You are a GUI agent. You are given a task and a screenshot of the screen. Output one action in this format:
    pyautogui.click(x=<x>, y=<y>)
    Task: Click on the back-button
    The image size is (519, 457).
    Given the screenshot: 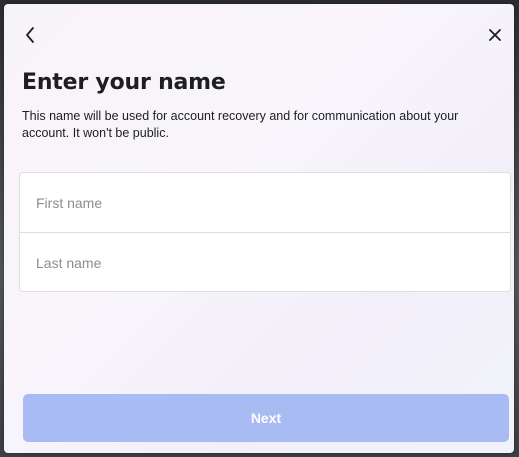 What is the action you would take?
    pyautogui.click(x=30, y=35)
    